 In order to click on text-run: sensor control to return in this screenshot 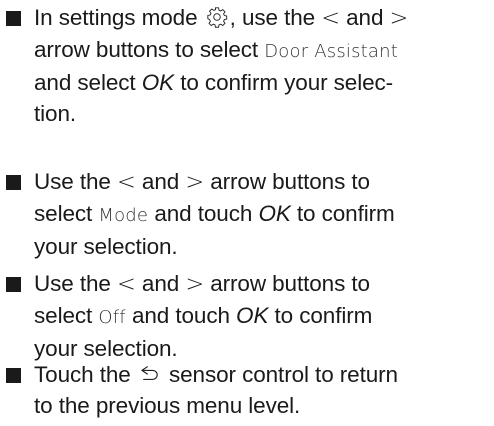, I will do `click(280, 374)`.